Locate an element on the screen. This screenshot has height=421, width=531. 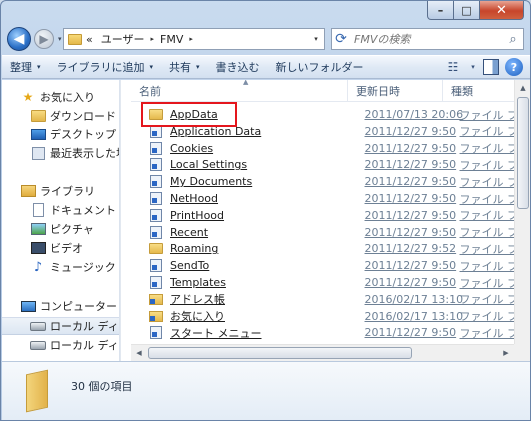
preview-pane-icon is located at coordinates (491, 67).